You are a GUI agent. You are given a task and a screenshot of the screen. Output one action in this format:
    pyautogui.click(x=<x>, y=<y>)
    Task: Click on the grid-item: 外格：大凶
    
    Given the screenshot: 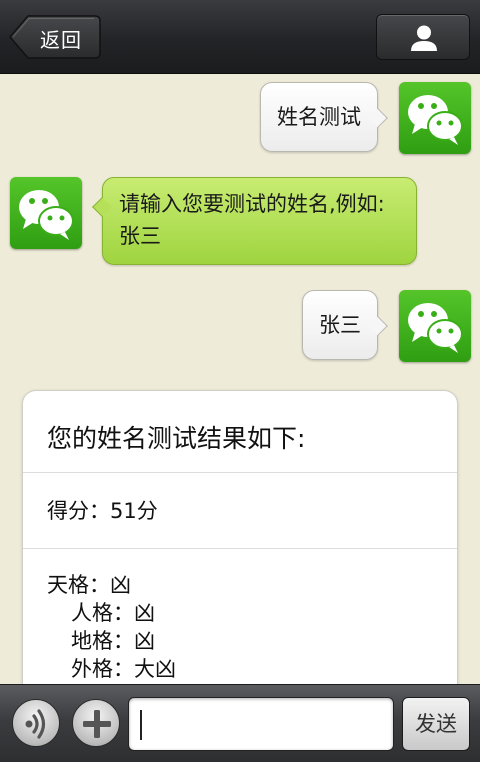 What is the action you would take?
    pyautogui.click(x=123, y=669)
    